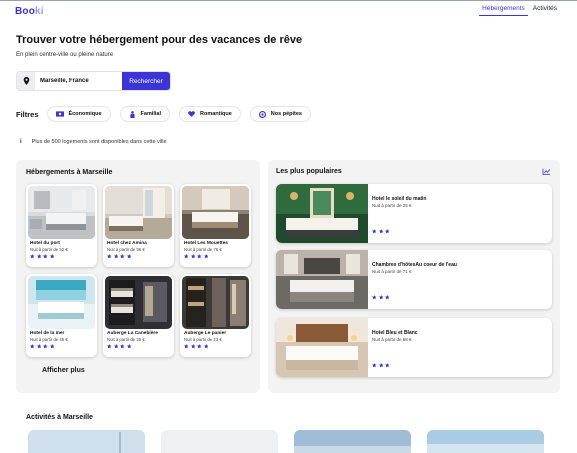  What do you see at coordinates (545, 10) in the screenshot?
I see `nav-item-activites: Activités` at bounding box center [545, 10].